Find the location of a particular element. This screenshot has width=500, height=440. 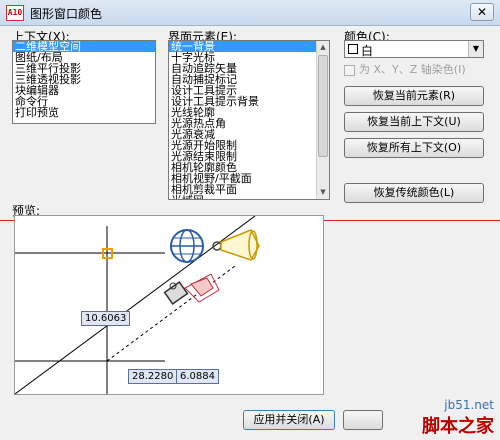

watermark-name: 脚本之家 is located at coordinates (458, 426).